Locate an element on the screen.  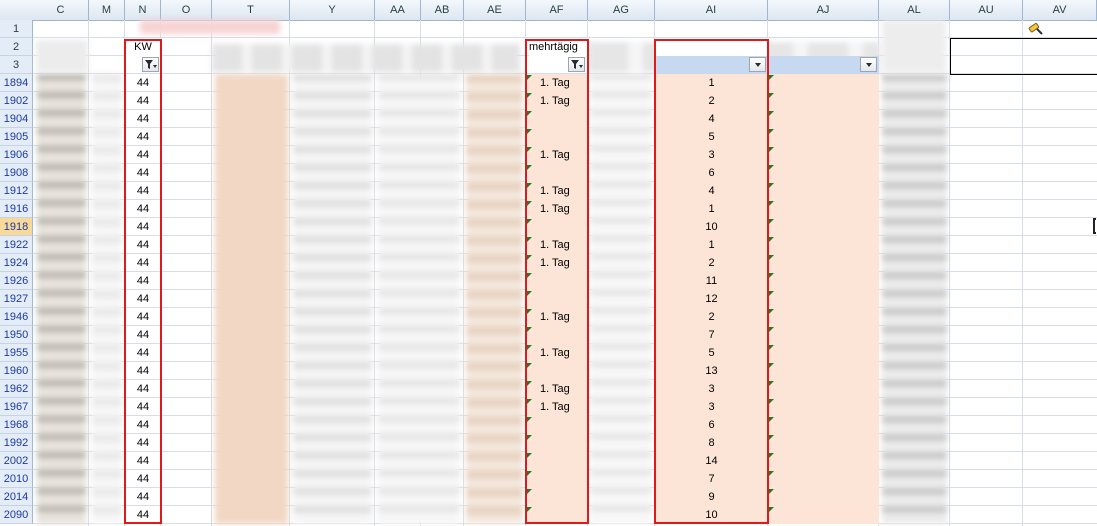
column-header-aa: AA is located at coordinates (398, 10).